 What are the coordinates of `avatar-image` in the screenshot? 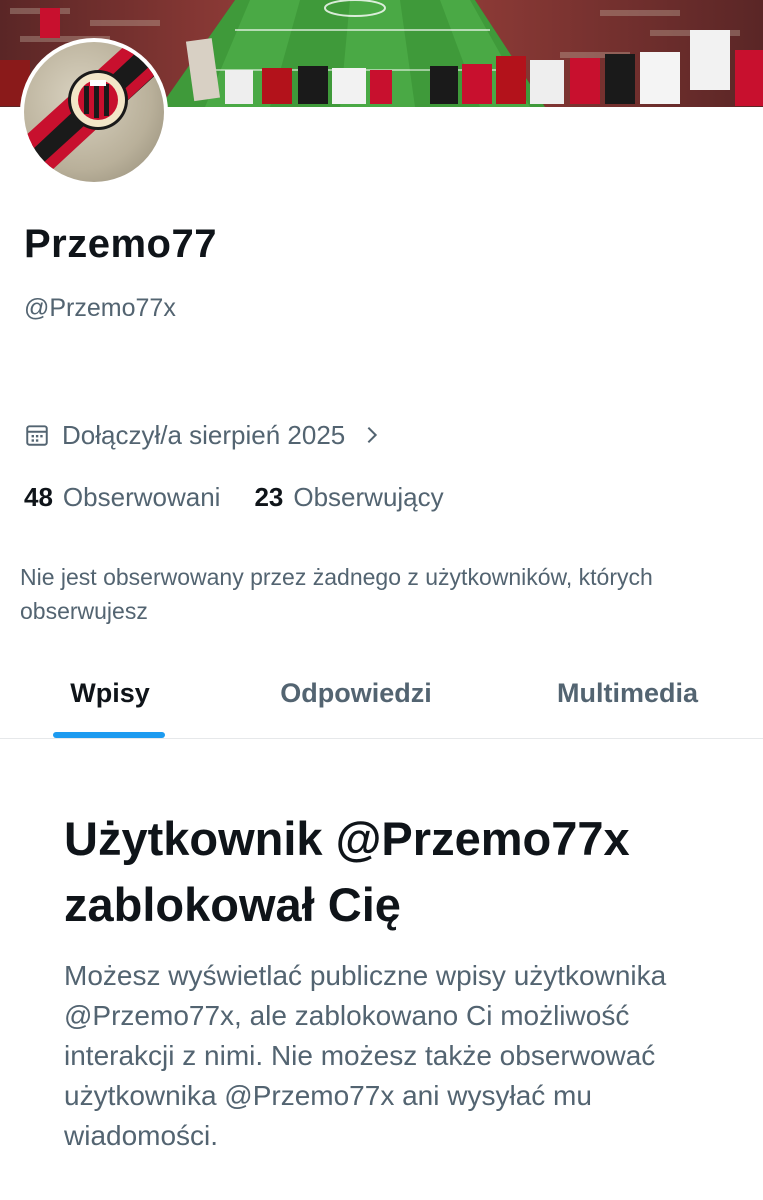 It's located at (94, 112).